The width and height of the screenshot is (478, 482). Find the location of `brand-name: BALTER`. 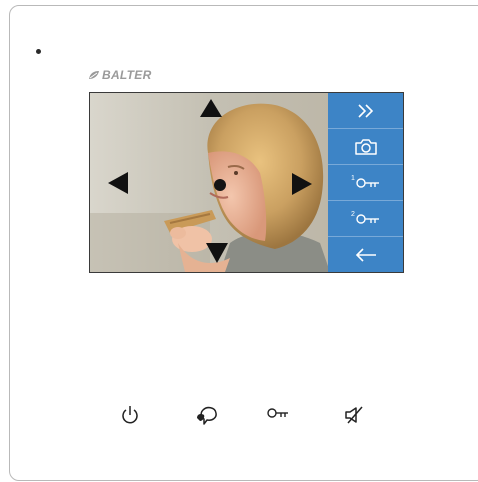

brand-name: BALTER is located at coordinates (127, 75).